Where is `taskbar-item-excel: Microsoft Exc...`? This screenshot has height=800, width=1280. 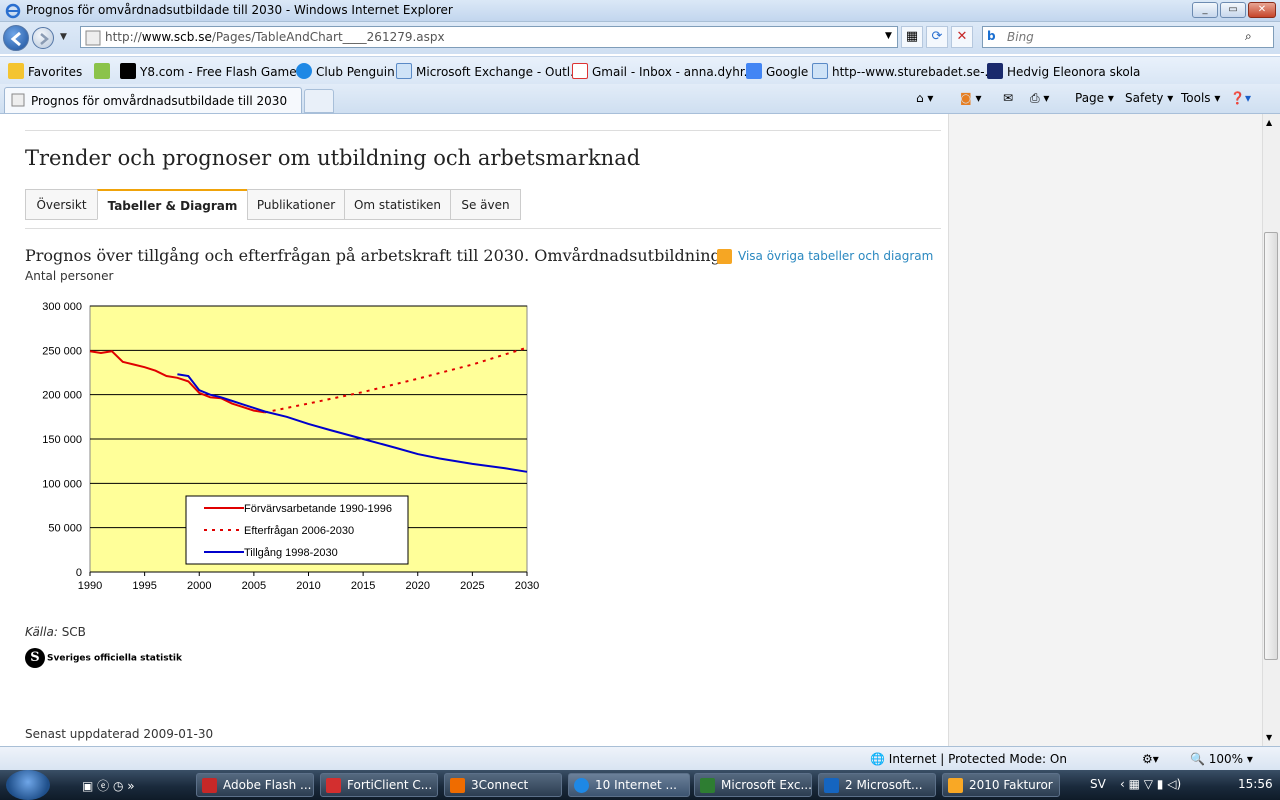
taskbar-item-excel: Microsoft Exc... is located at coordinates (753, 785).